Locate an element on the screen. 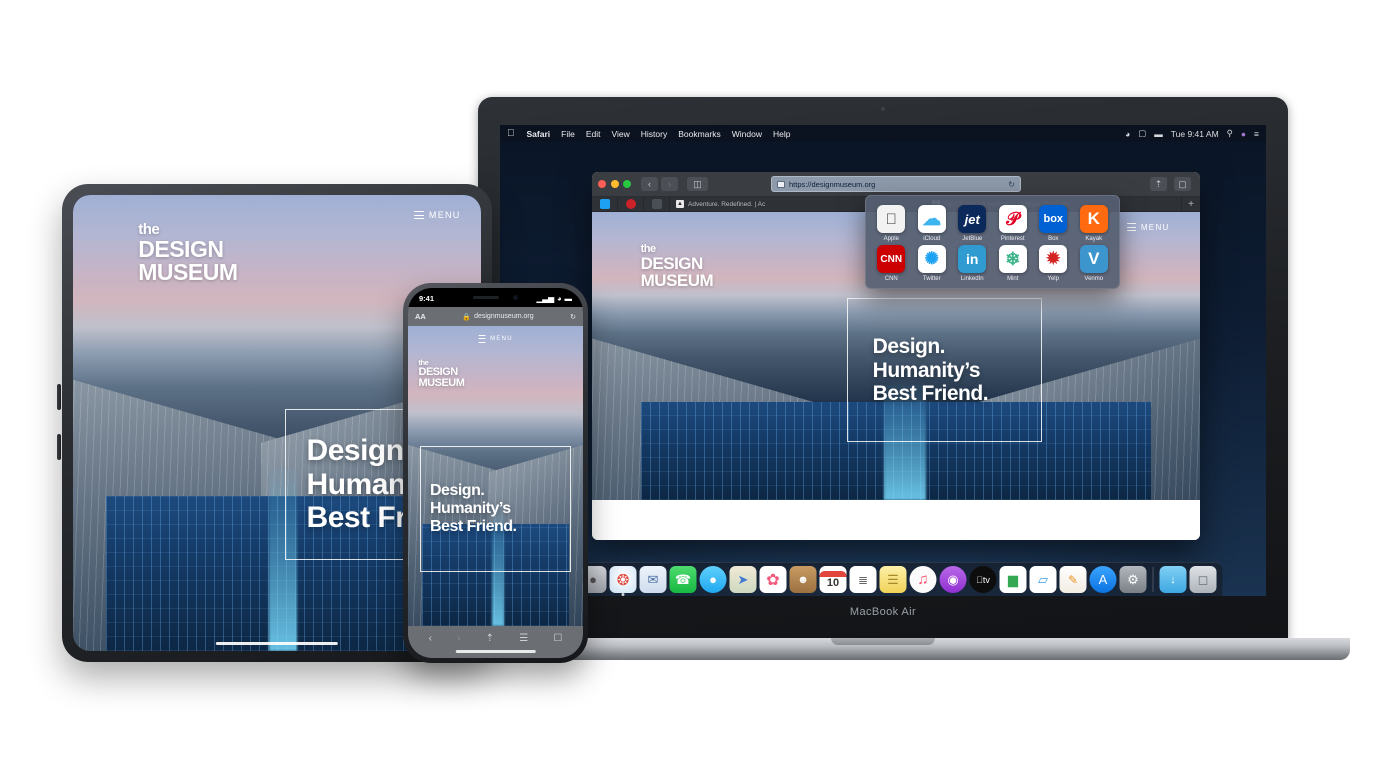 The height and width of the screenshot is (760, 1400). pinned-tab-news is located at coordinates (657, 204).